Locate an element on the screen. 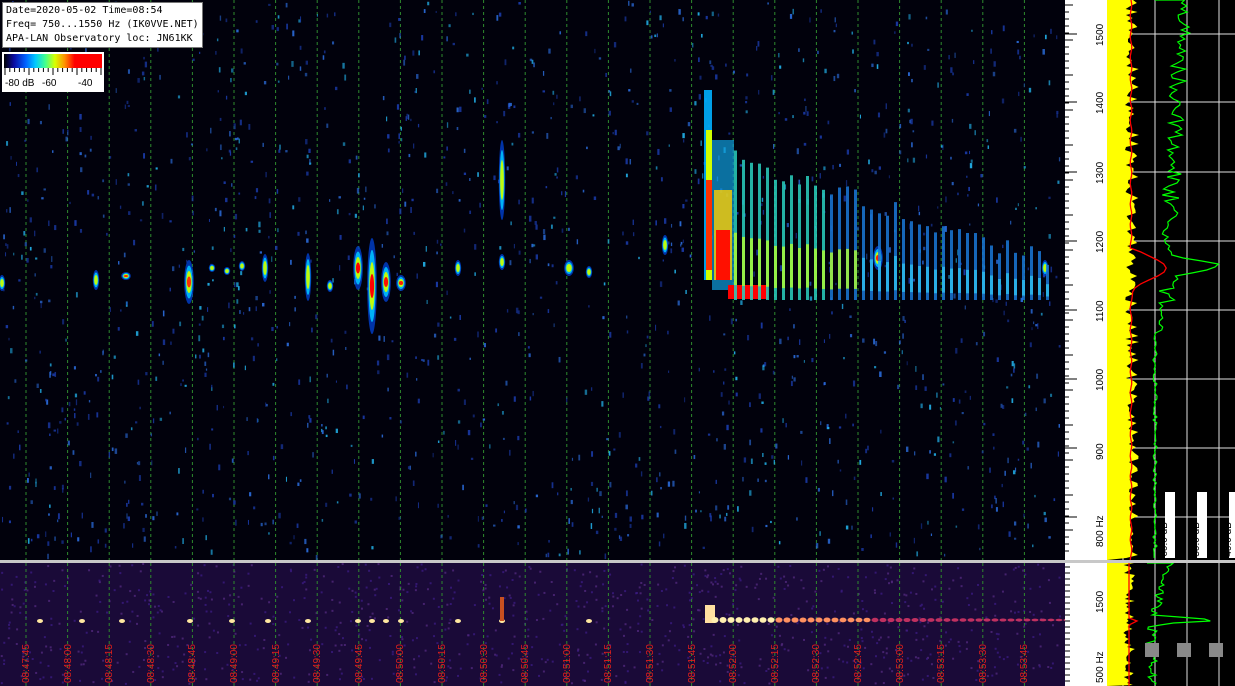 Image resolution: width=1235 pixels, height=686 pixels. time-tick-label: 08:47:45 is located at coordinates (26, 663).